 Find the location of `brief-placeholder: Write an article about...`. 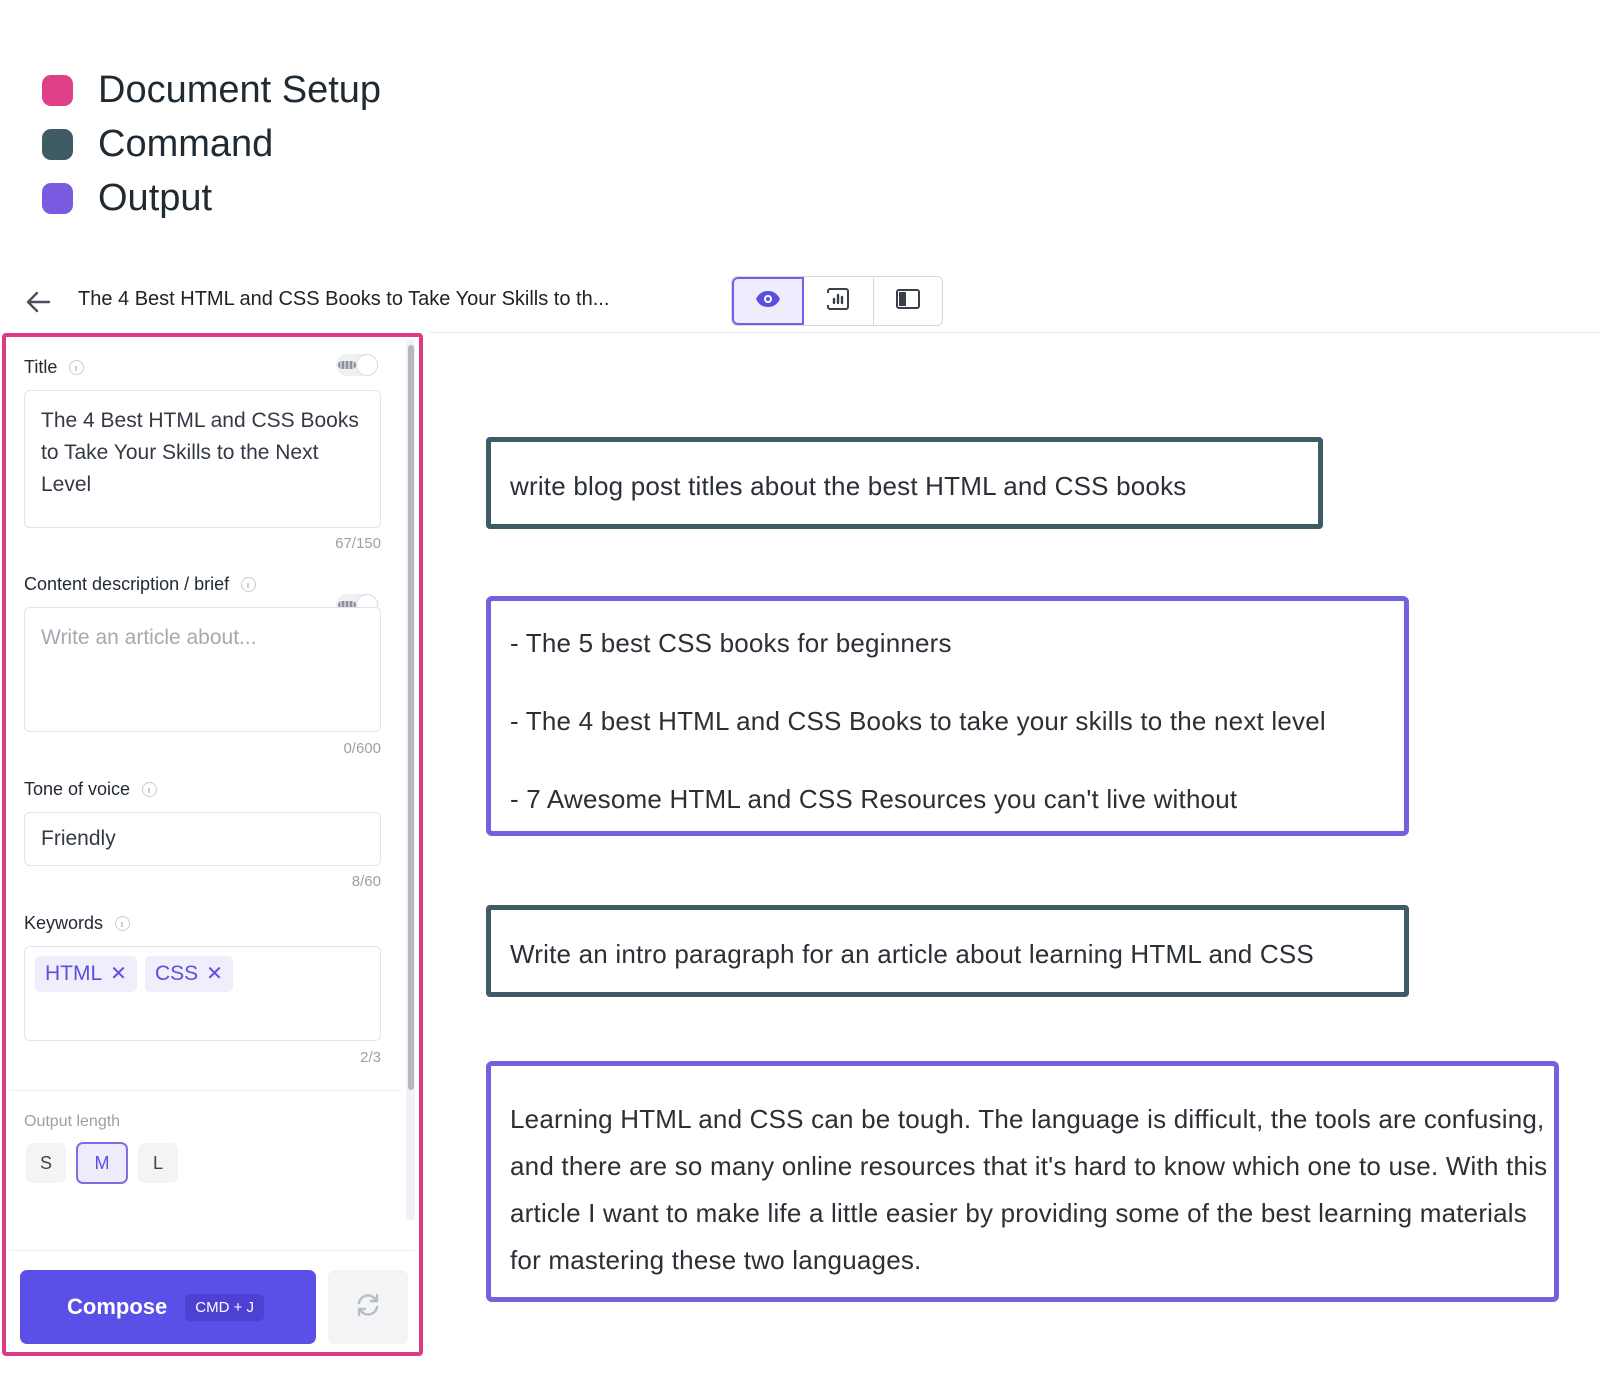

brief-placeholder: Write an article about... is located at coordinates (149, 637).